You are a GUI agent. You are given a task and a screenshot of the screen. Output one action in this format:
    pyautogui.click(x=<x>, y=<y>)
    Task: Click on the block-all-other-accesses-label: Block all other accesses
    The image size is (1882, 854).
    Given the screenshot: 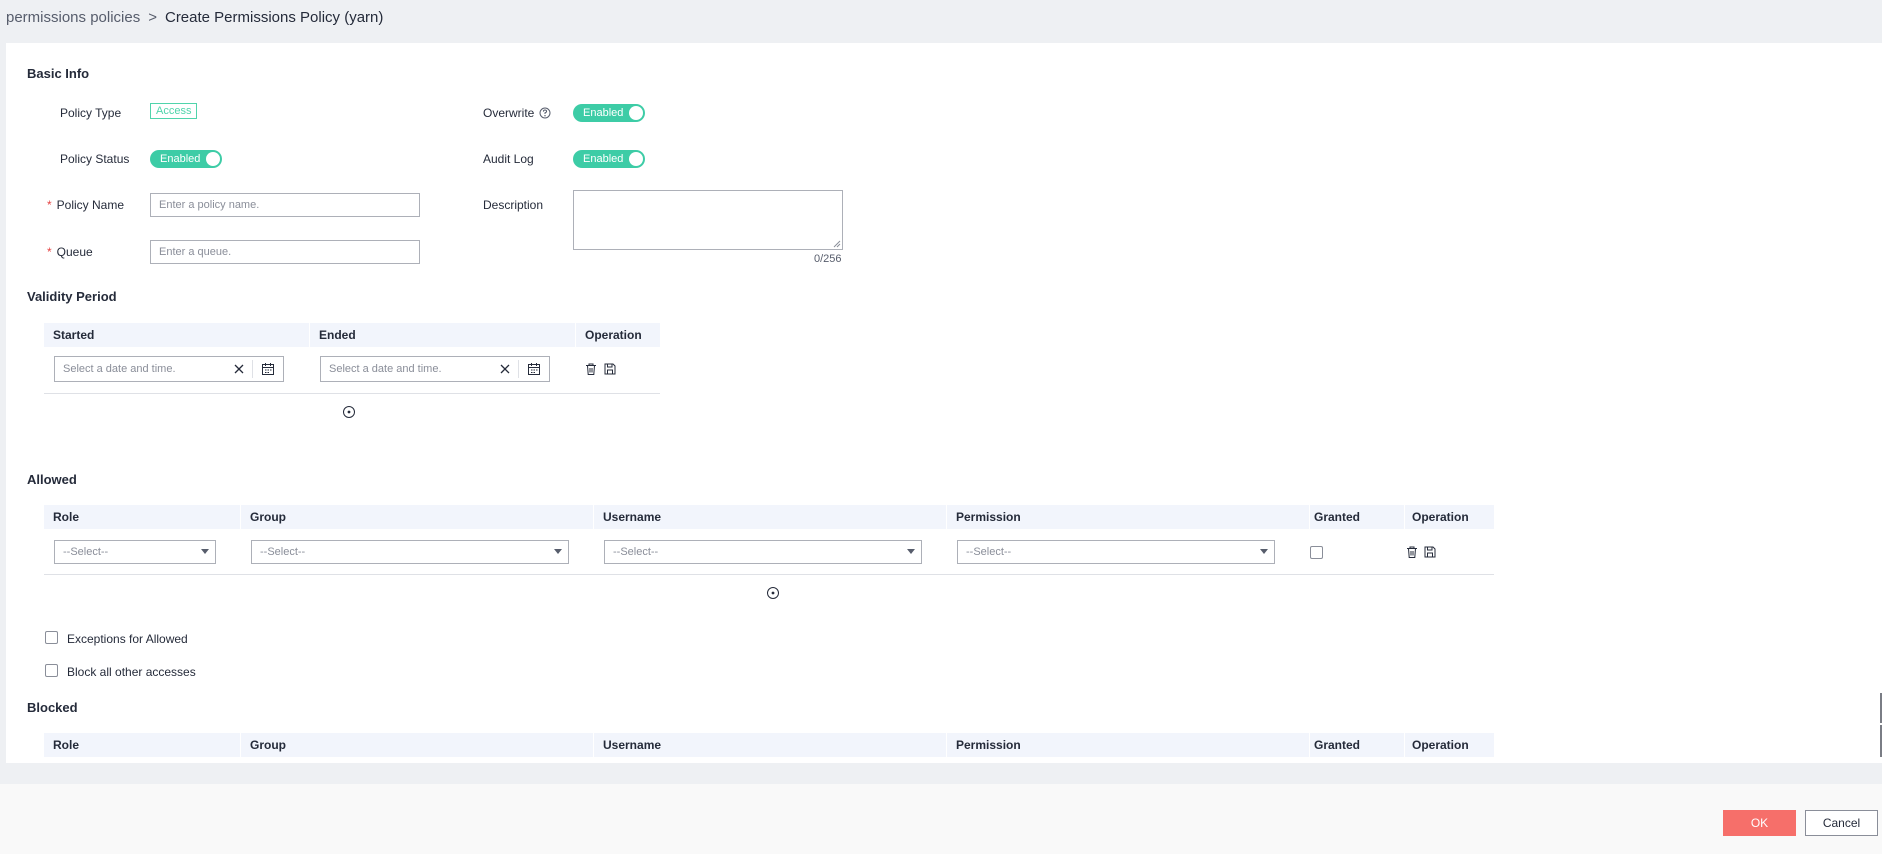 What is the action you would take?
    pyautogui.click(x=131, y=672)
    